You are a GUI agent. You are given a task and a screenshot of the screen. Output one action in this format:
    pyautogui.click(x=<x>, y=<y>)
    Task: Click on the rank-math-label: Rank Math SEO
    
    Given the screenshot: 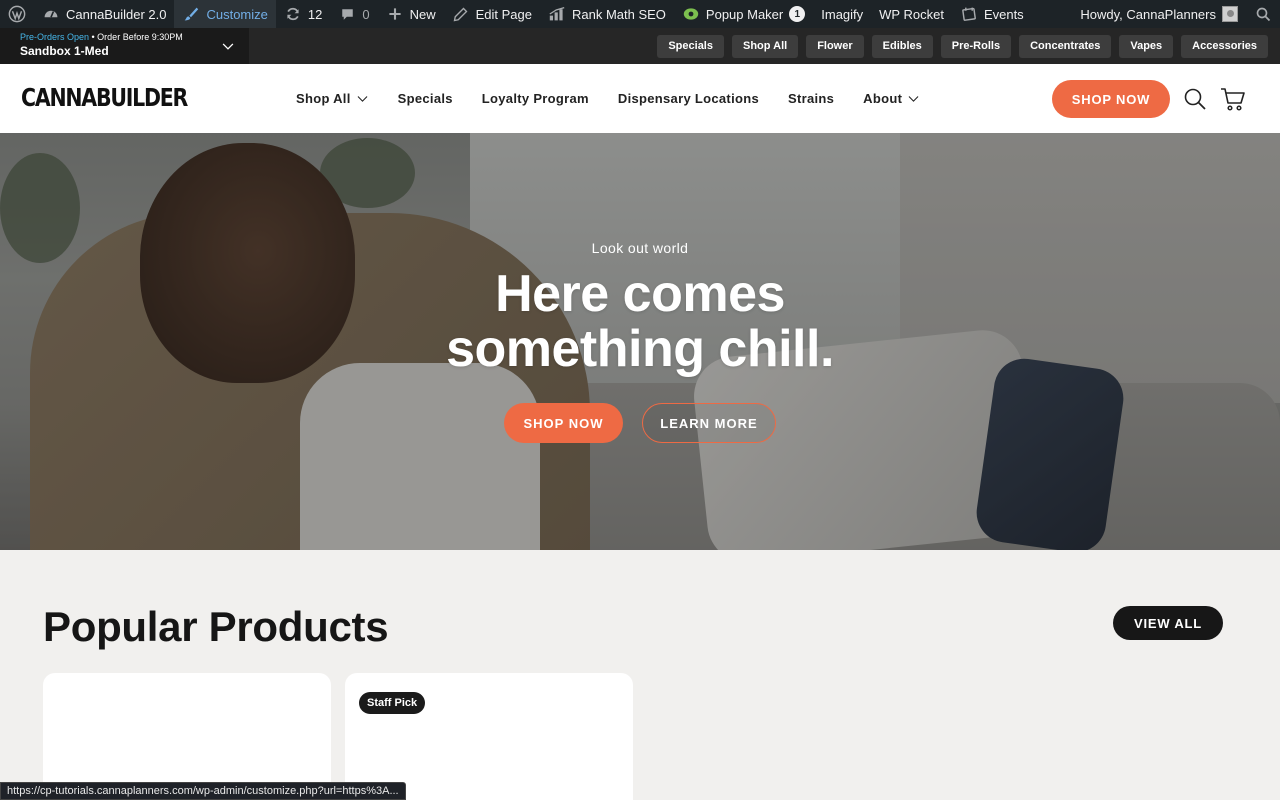 What is the action you would take?
    pyautogui.click(x=618, y=14)
    